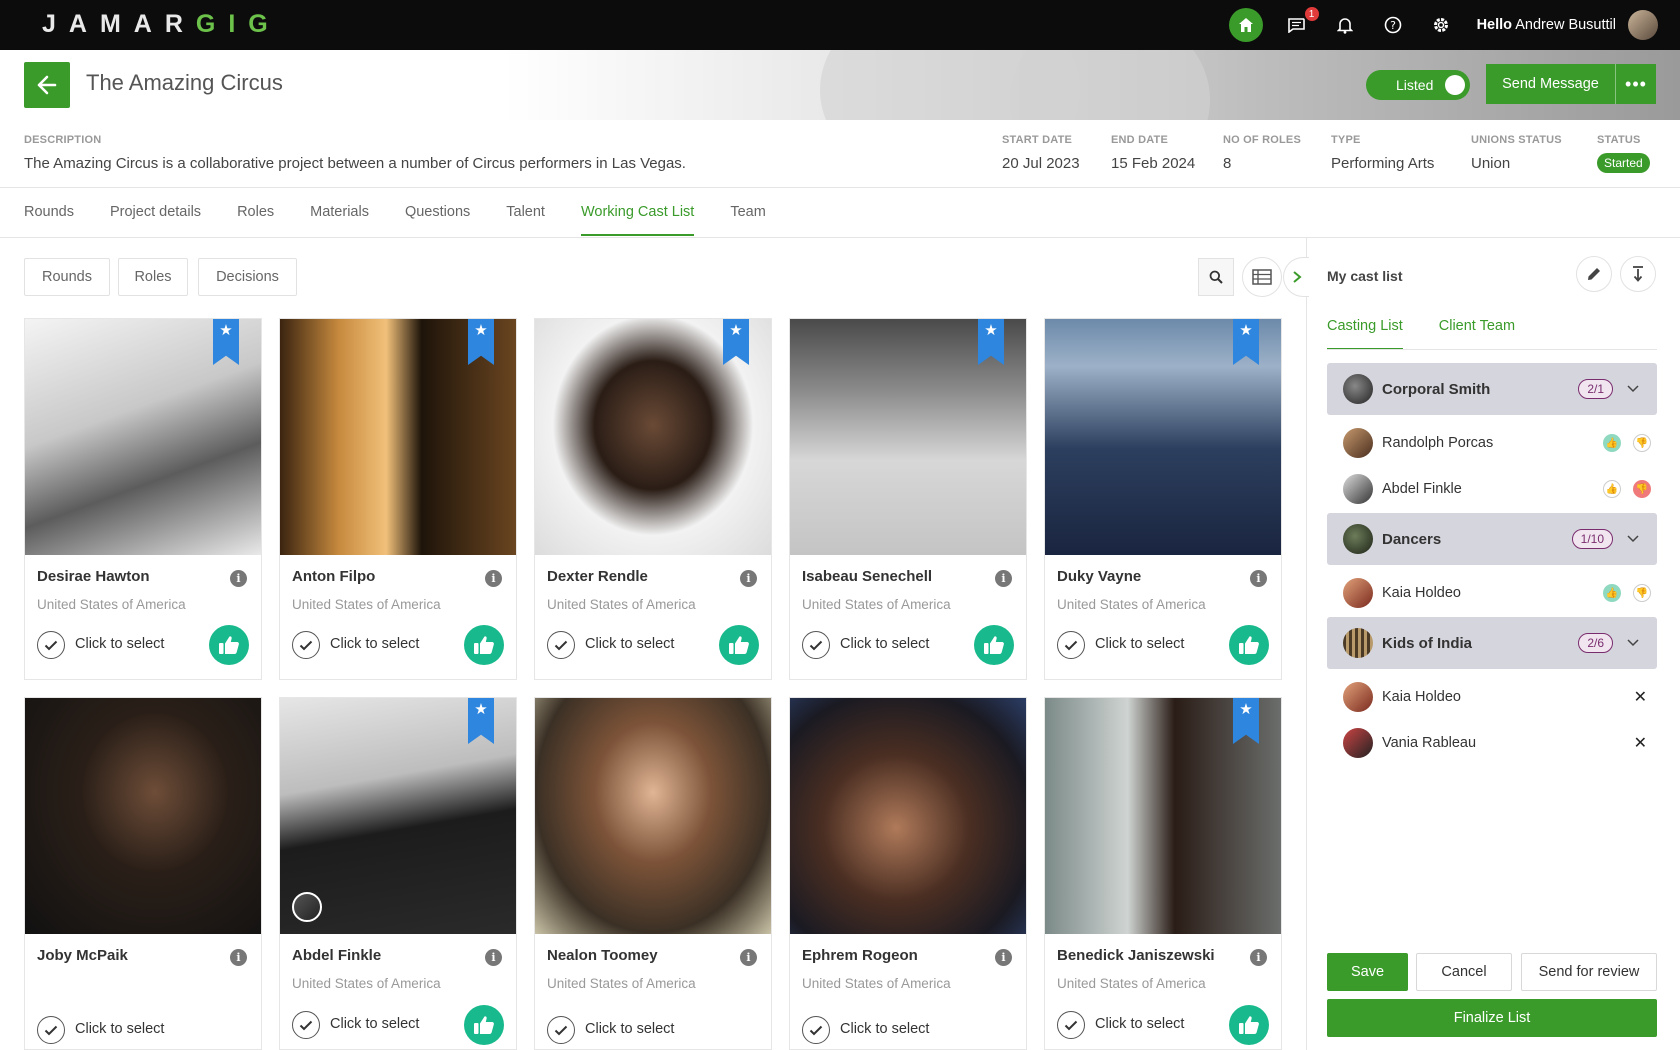 The width and height of the screenshot is (1680, 1050). I want to click on cast-member: Vania Rableau ✕, so click(1500, 743).